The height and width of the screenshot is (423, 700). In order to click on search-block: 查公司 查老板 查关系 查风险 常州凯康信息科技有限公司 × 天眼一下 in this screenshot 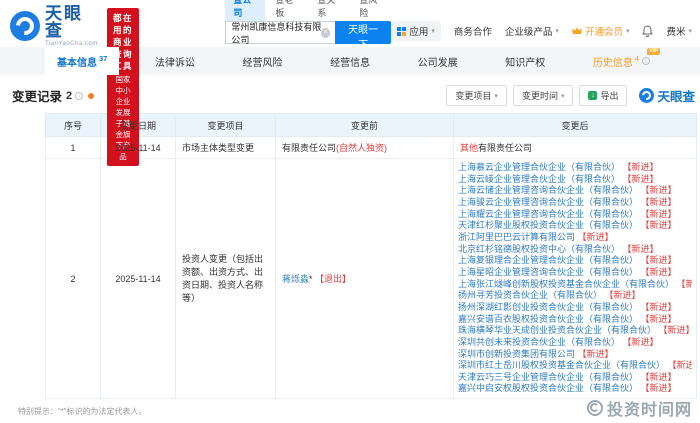, I will do `click(308, 25)`.